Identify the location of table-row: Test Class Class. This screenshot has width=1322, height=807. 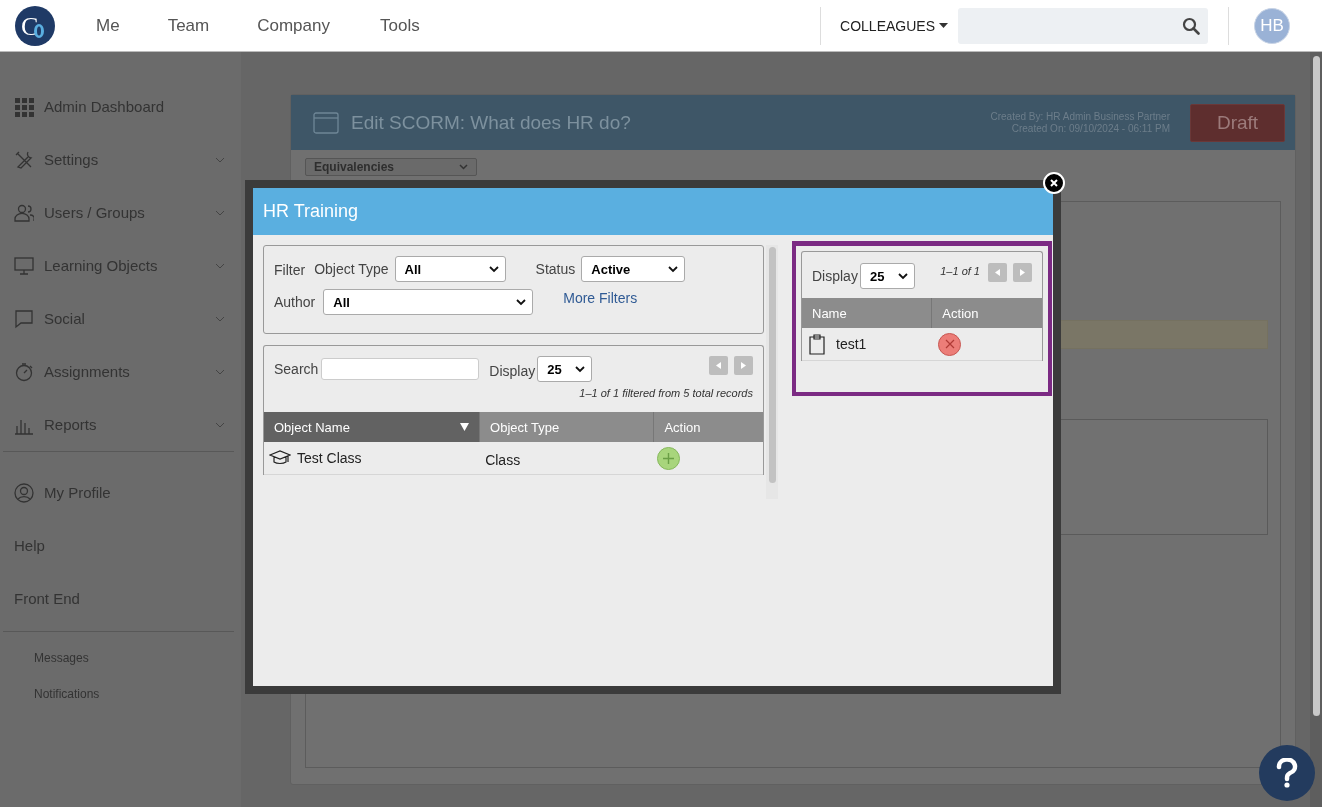
(513, 458).